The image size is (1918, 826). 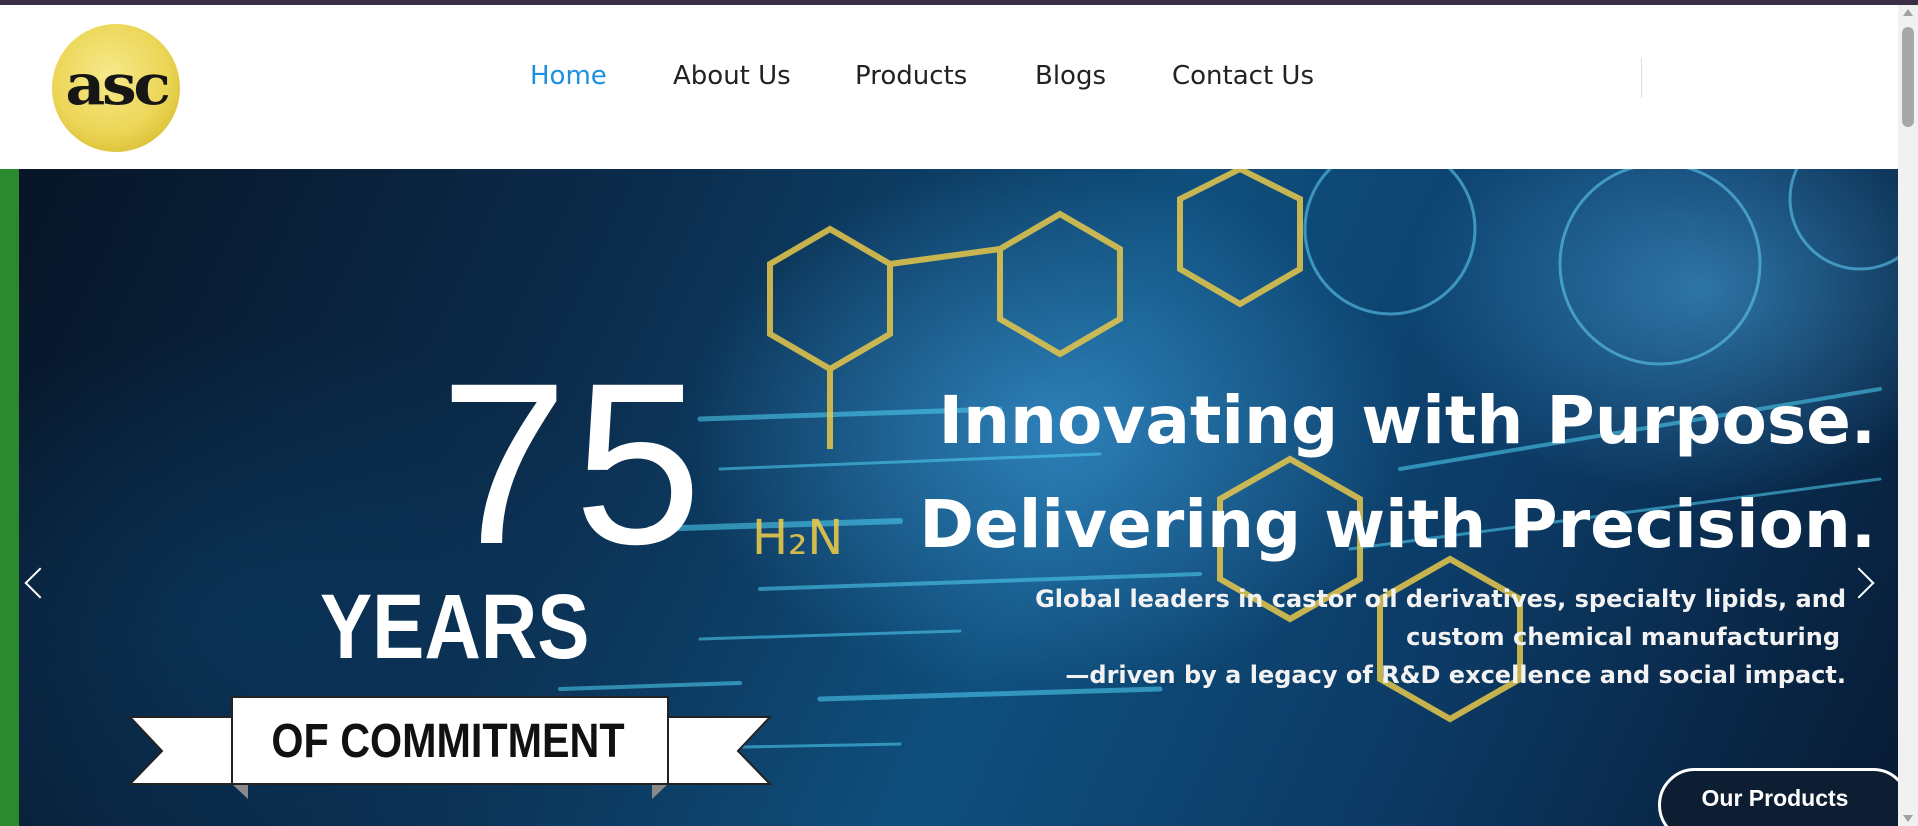 I want to click on scroll-thumb, so click(x=1908, y=77).